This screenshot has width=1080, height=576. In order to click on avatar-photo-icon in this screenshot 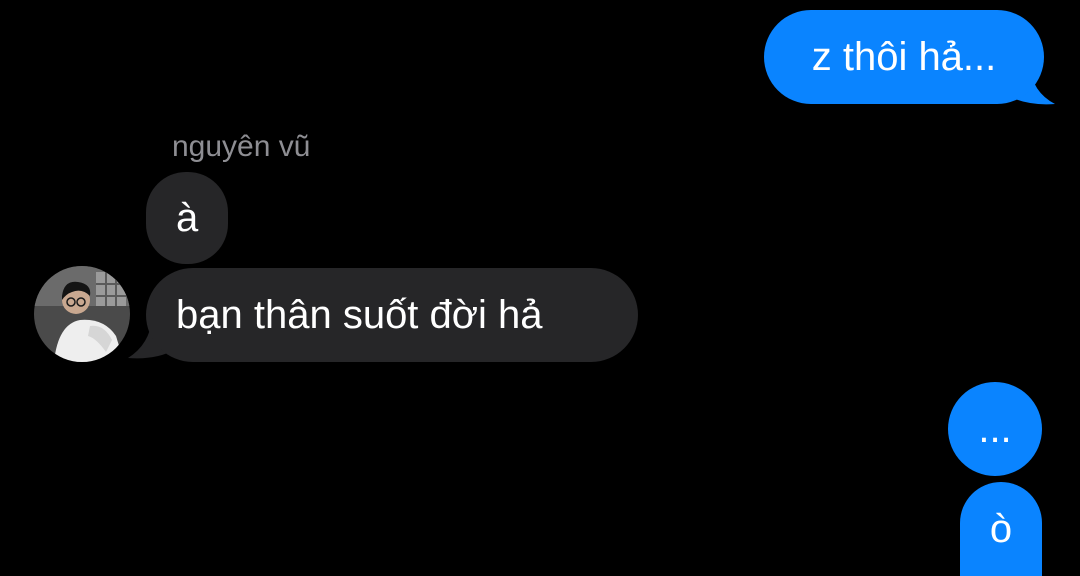, I will do `click(82, 314)`.